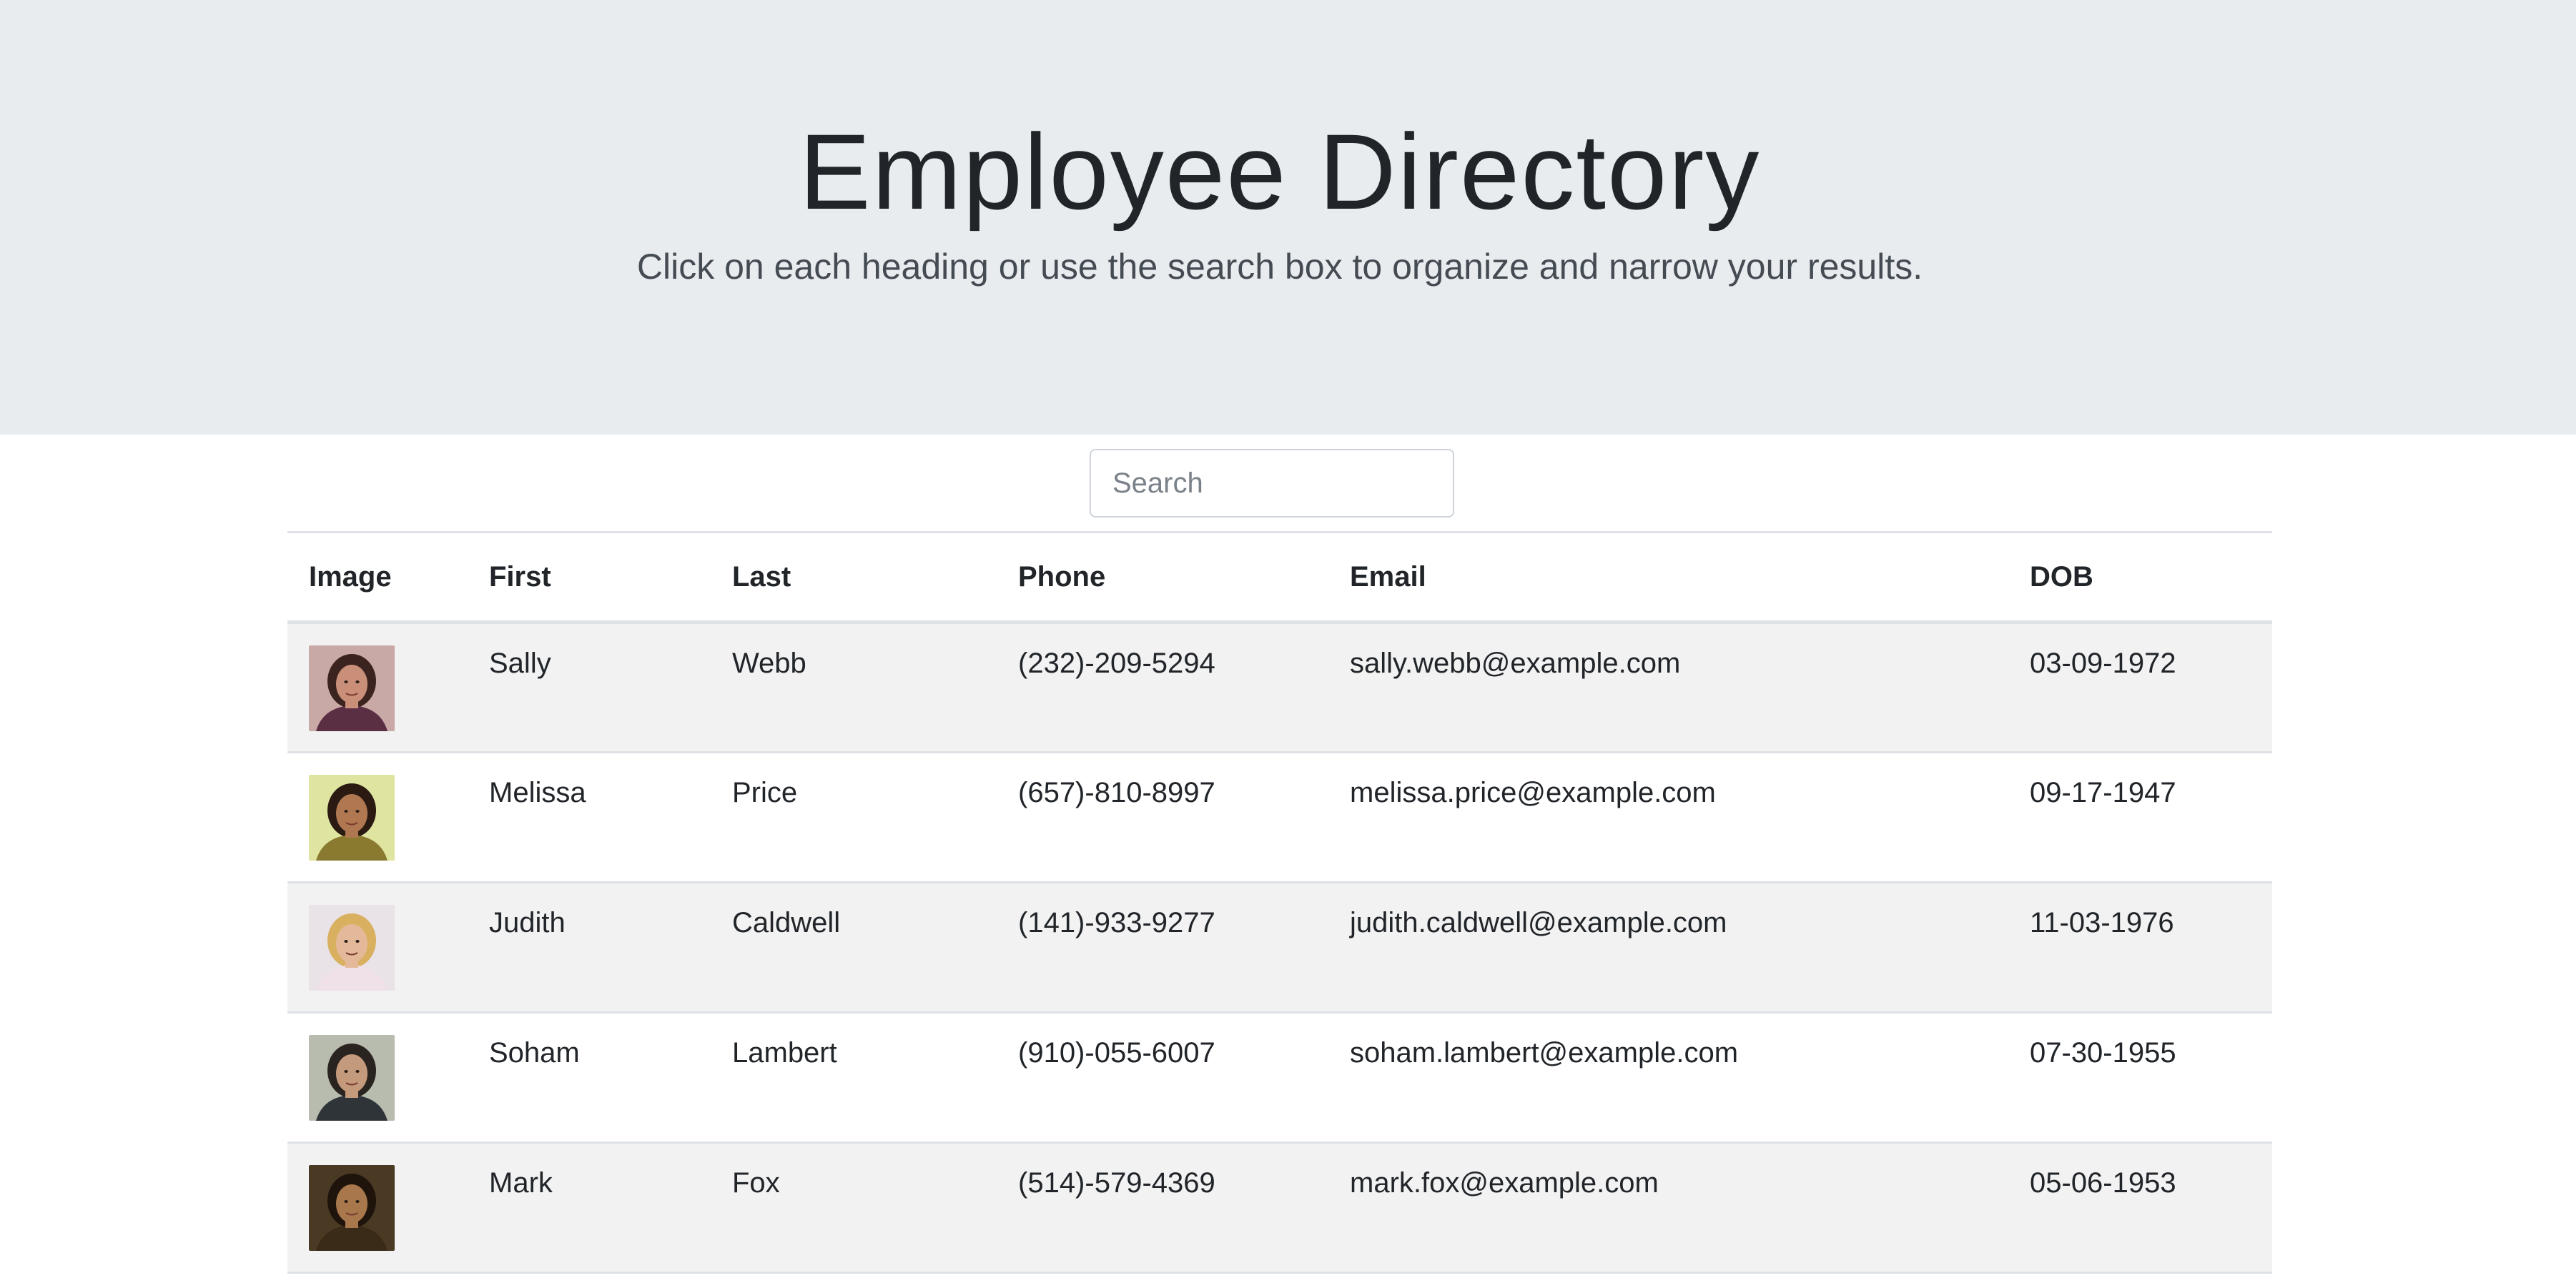 The image size is (2576, 1278). I want to click on phone-cell: (232)-209-5294, so click(1116, 663).